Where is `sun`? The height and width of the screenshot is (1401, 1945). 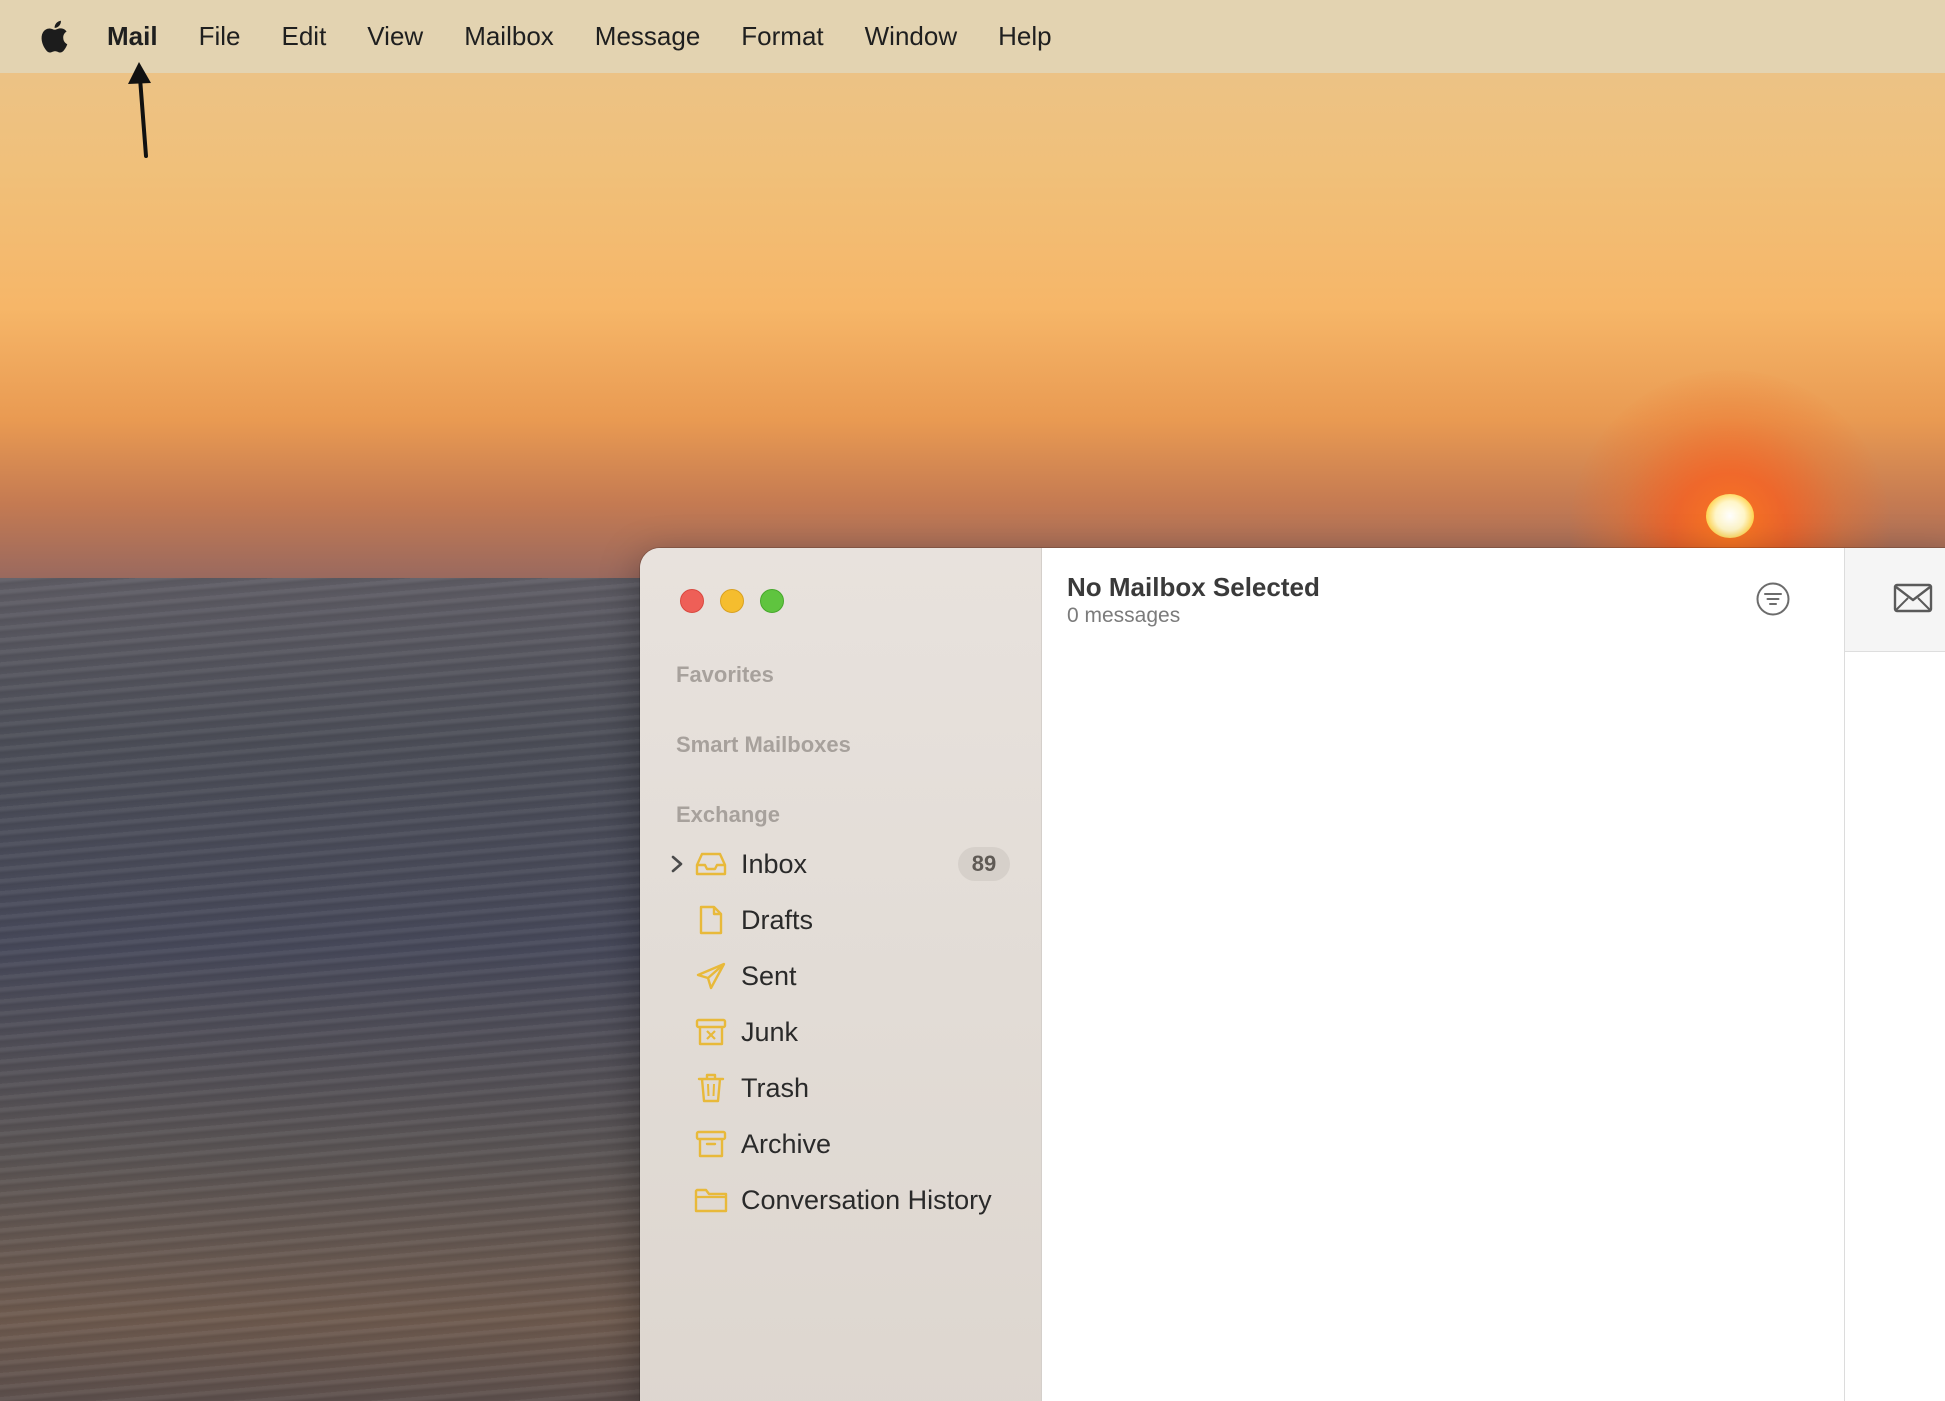 sun is located at coordinates (1730, 516).